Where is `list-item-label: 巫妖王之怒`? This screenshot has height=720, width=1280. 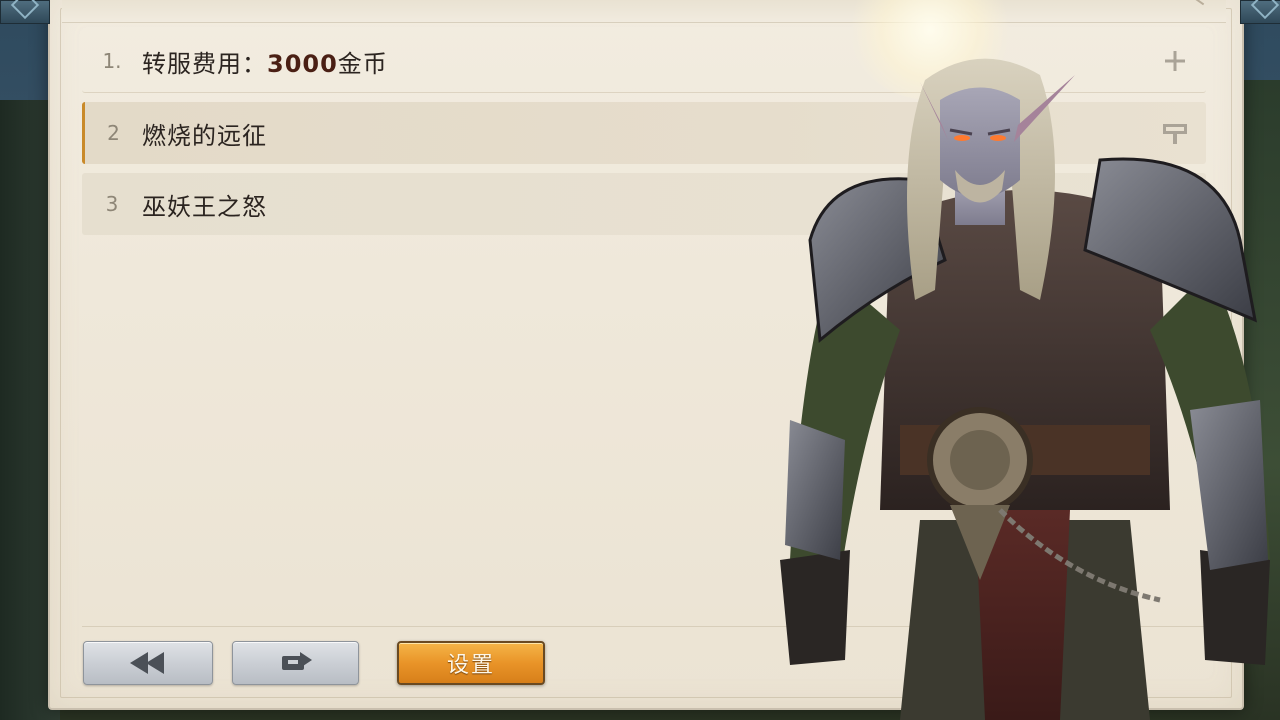 list-item-label: 巫妖王之怒 is located at coordinates (204, 206).